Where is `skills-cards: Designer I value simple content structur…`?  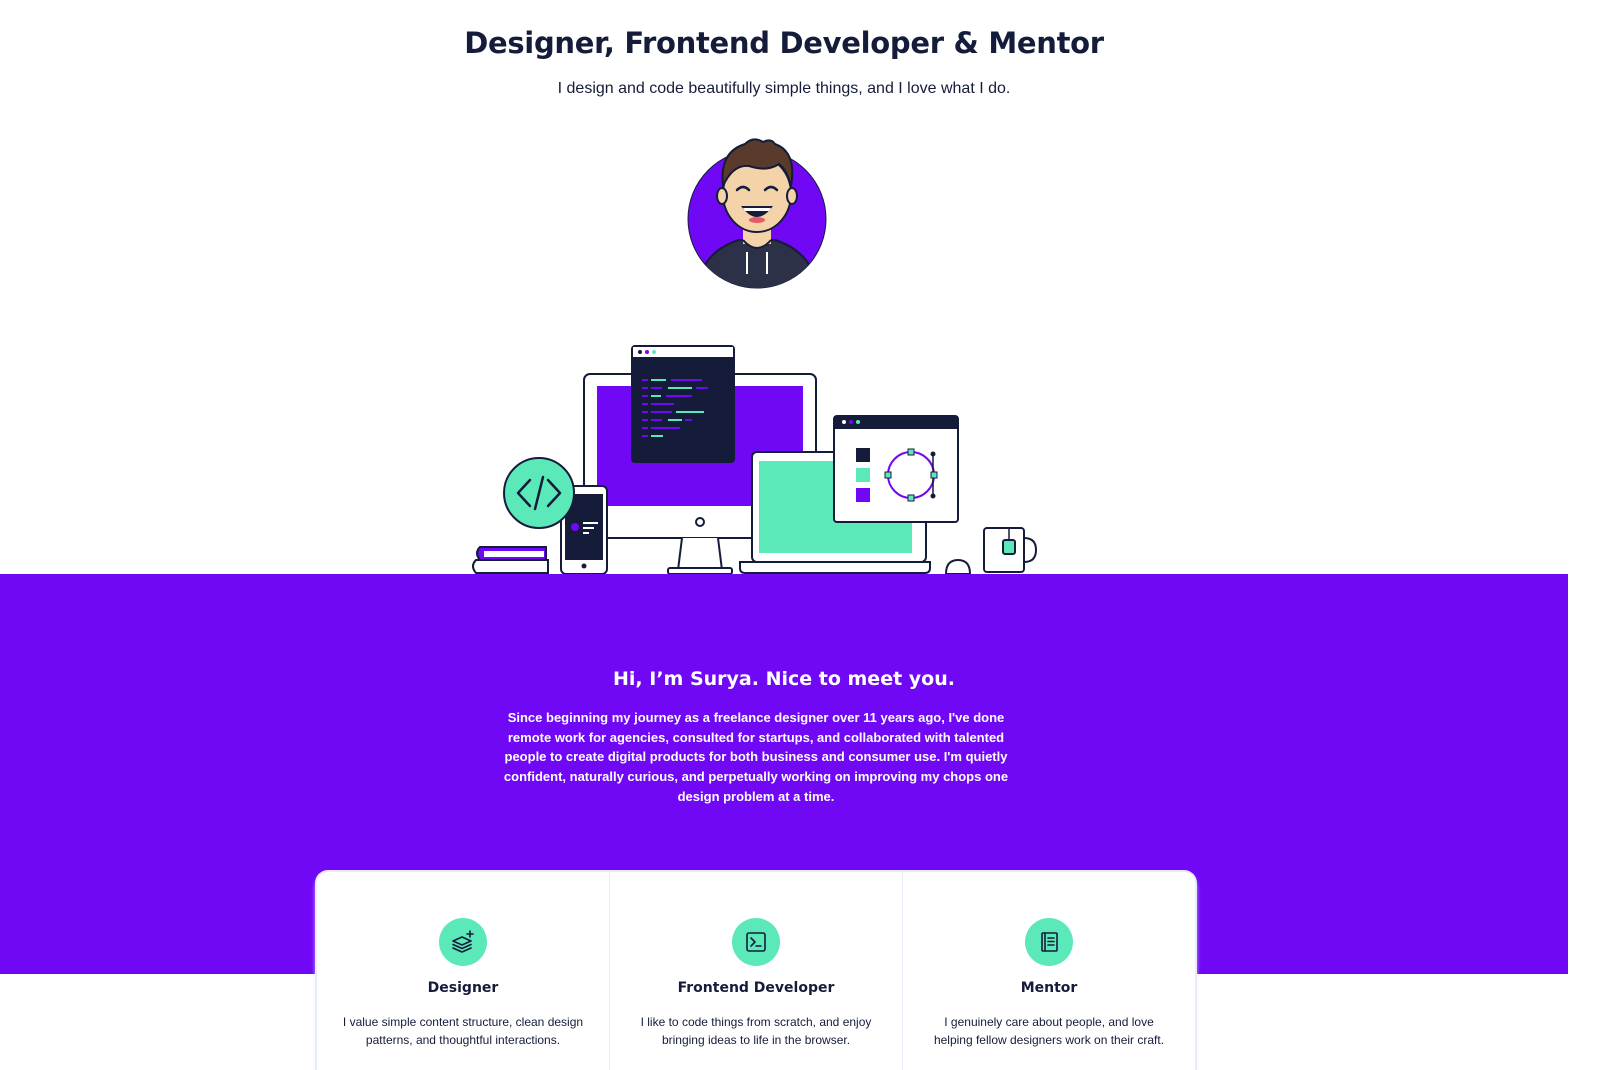 skills-cards: Designer I value simple content structur… is located at coordinates (756, 970).